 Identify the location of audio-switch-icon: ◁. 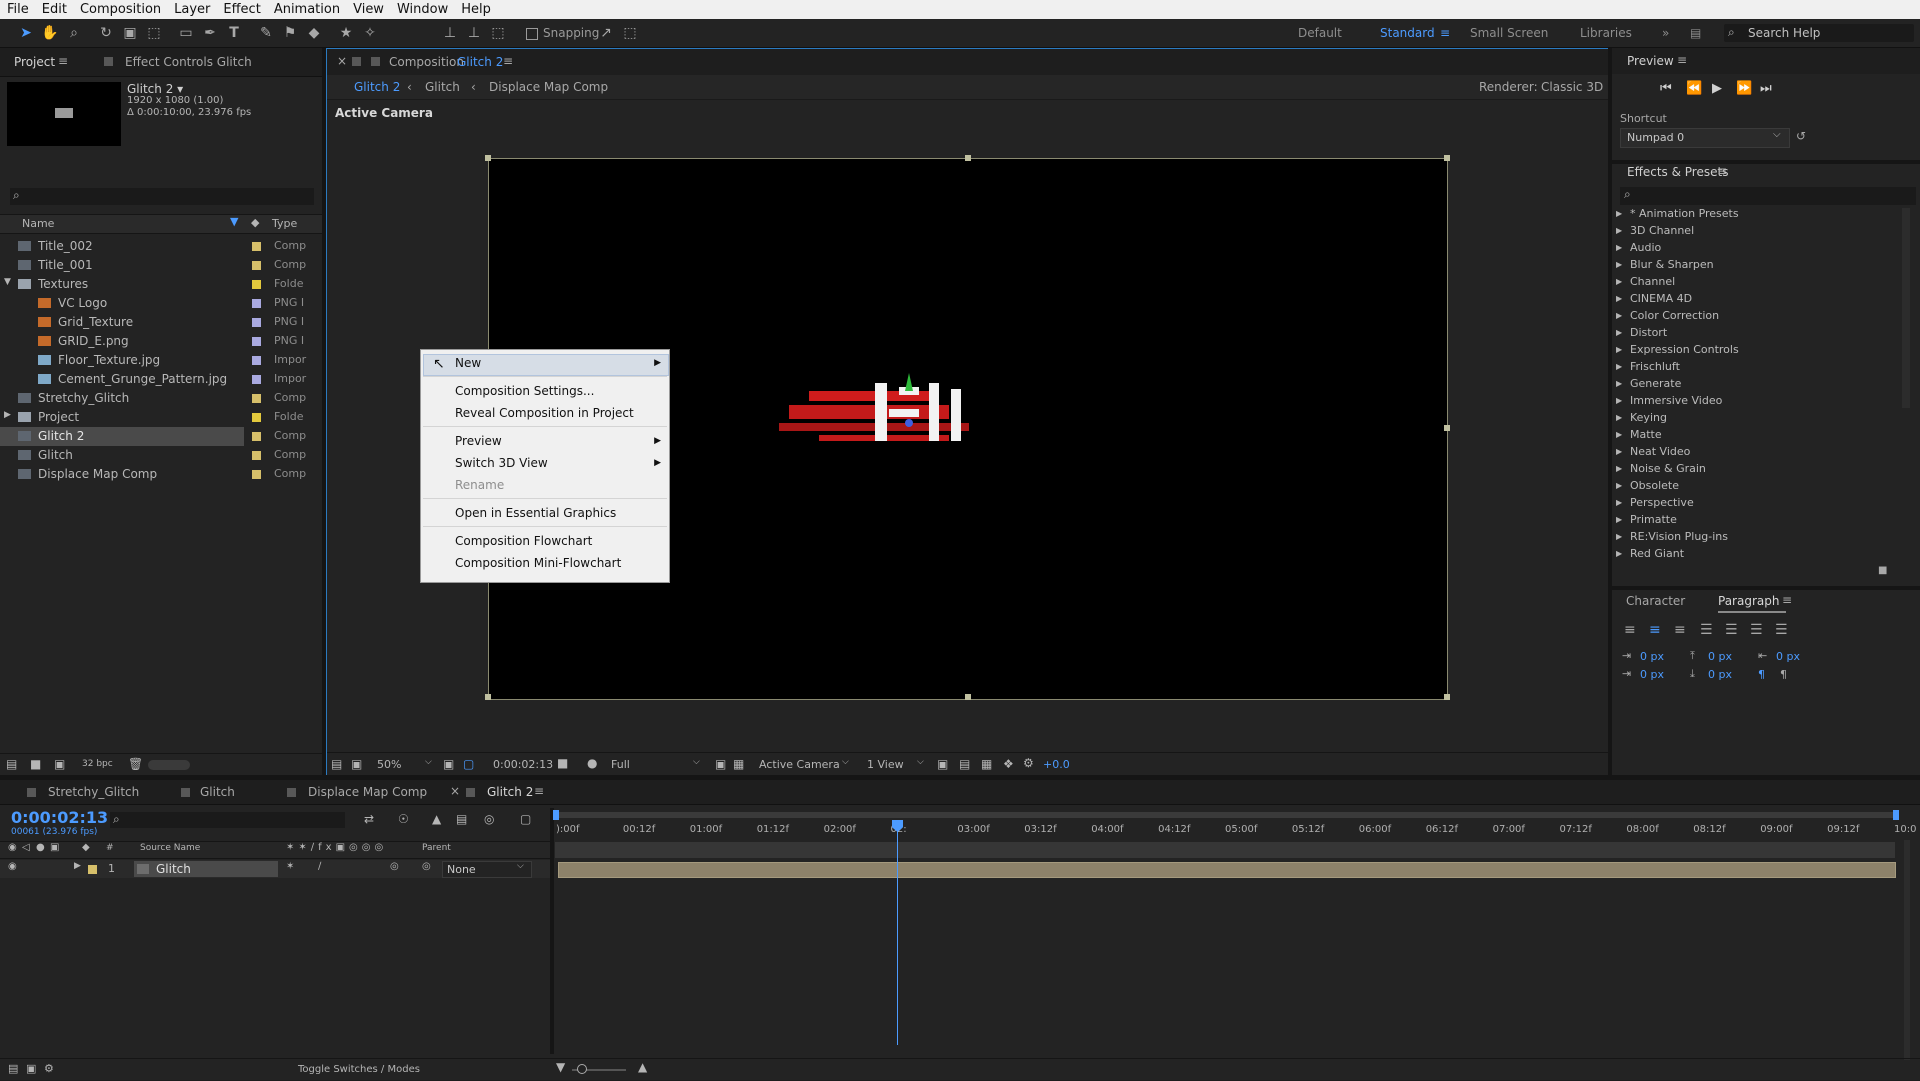
(26, 847).